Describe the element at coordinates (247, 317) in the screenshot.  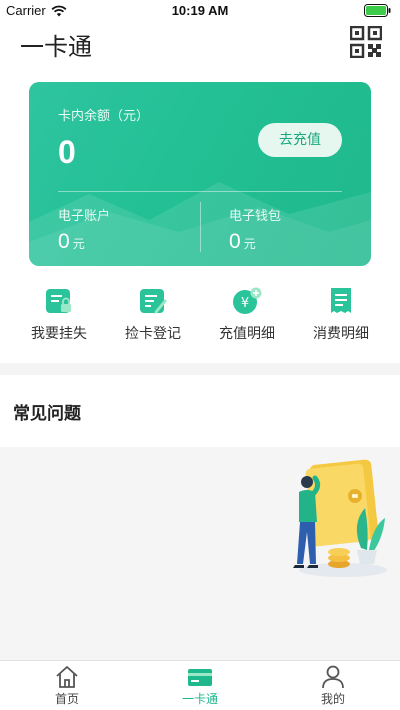
I see `action-recharge-detail: ¥ 充值明细` at that location.